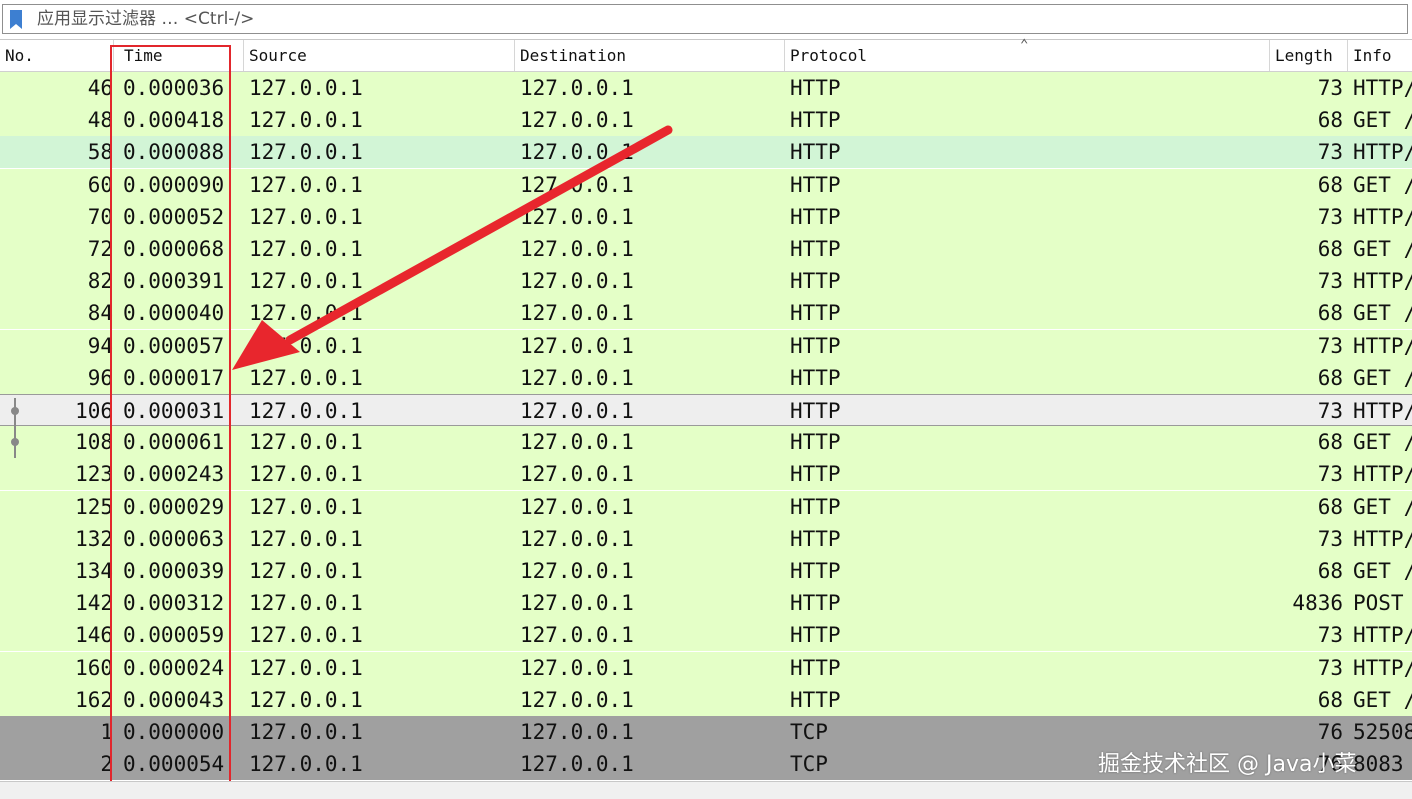 This screenshot has width=1412, height=799. What do you see at coordinates (174, 571) in the screenshot?
I see `cell-time: 0.000039` at bounding box center [174, 571].